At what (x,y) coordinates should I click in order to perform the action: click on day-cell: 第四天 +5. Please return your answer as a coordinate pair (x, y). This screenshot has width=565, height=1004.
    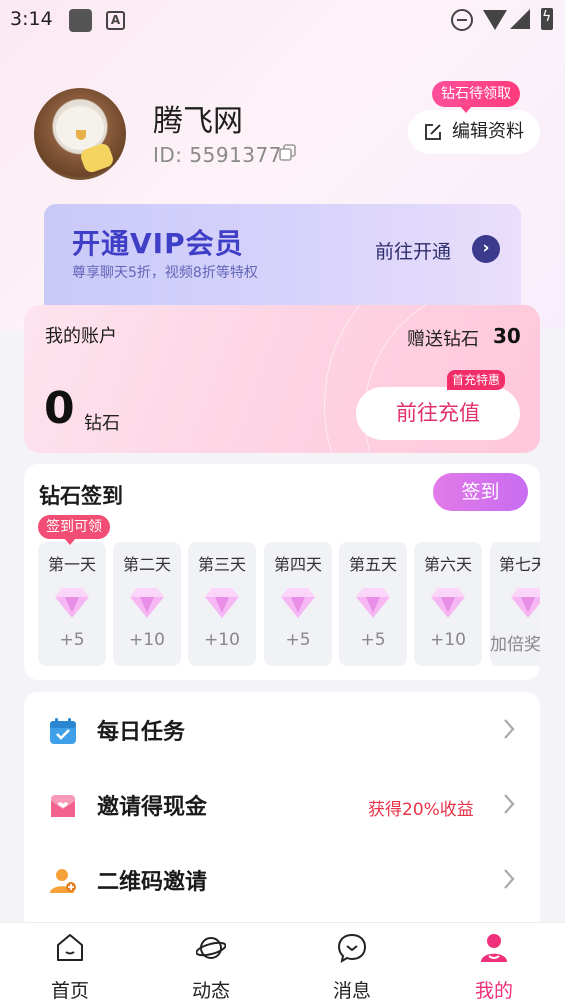
    Looking at the image, I should click on (298, 604).